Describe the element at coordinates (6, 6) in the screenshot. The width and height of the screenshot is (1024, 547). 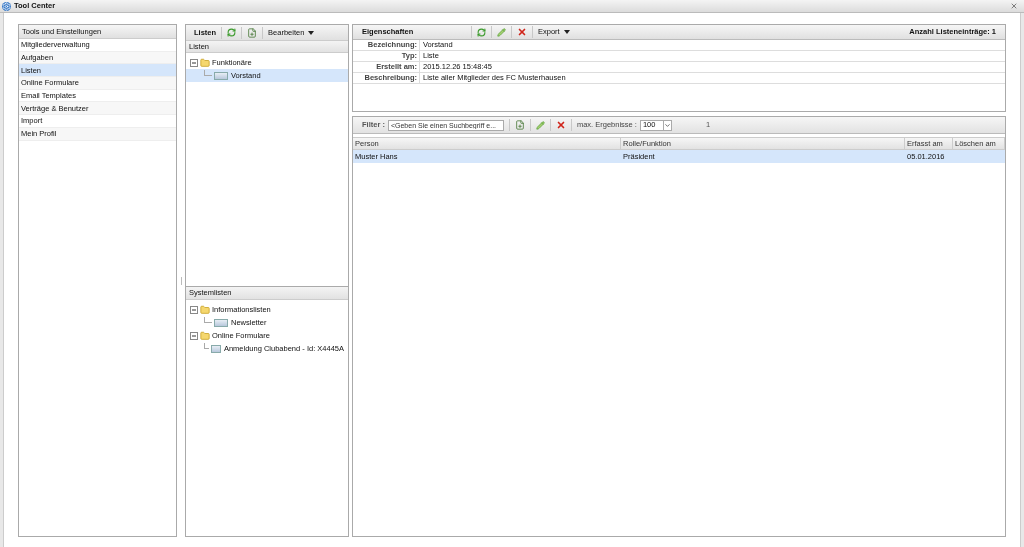
I see `app-icon` at that location.